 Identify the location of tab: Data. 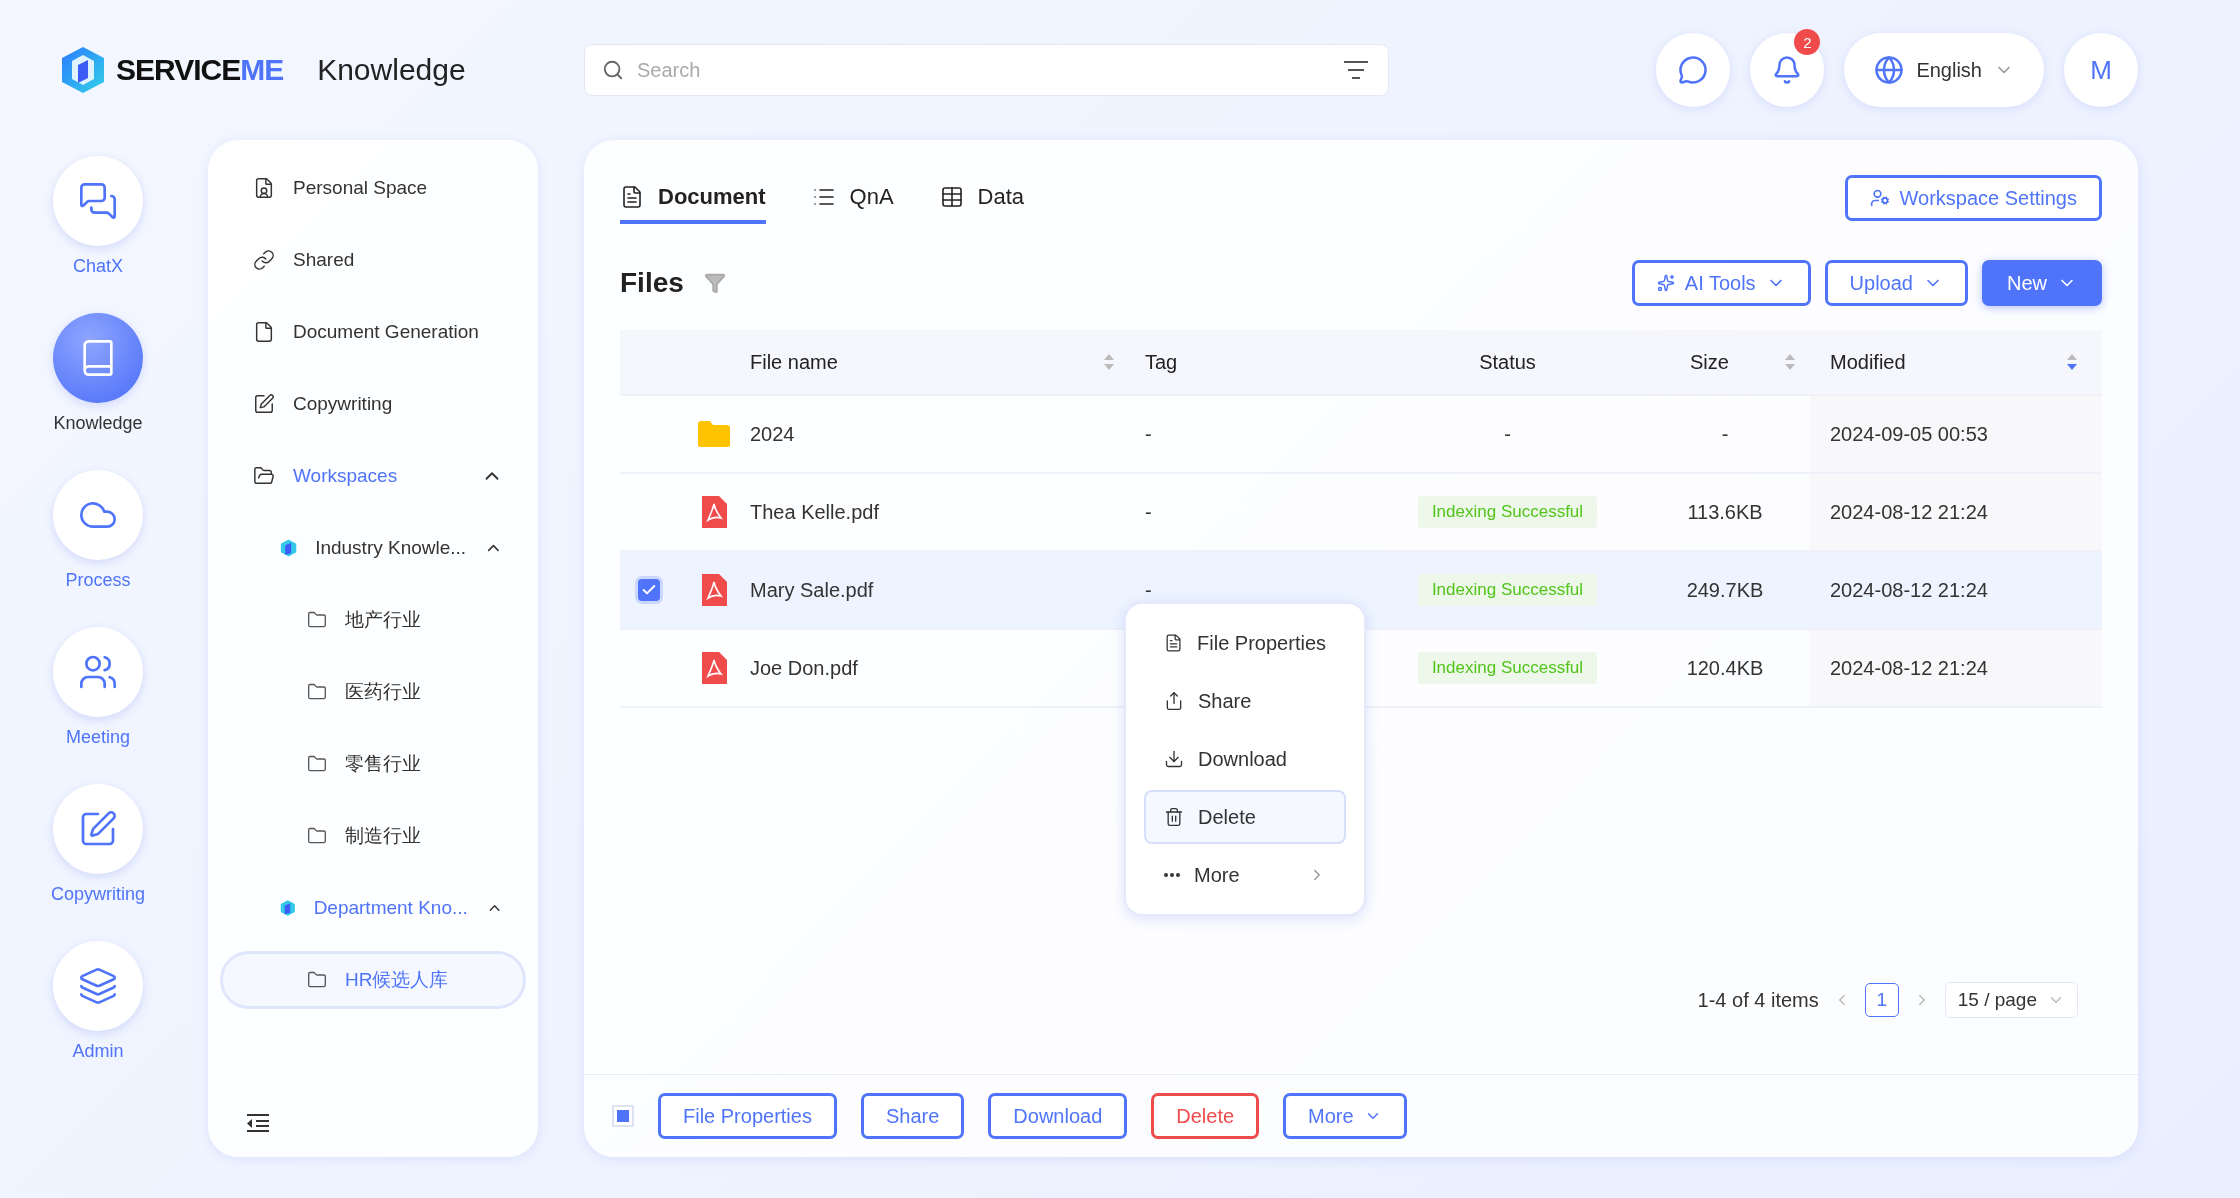
(982, 198).